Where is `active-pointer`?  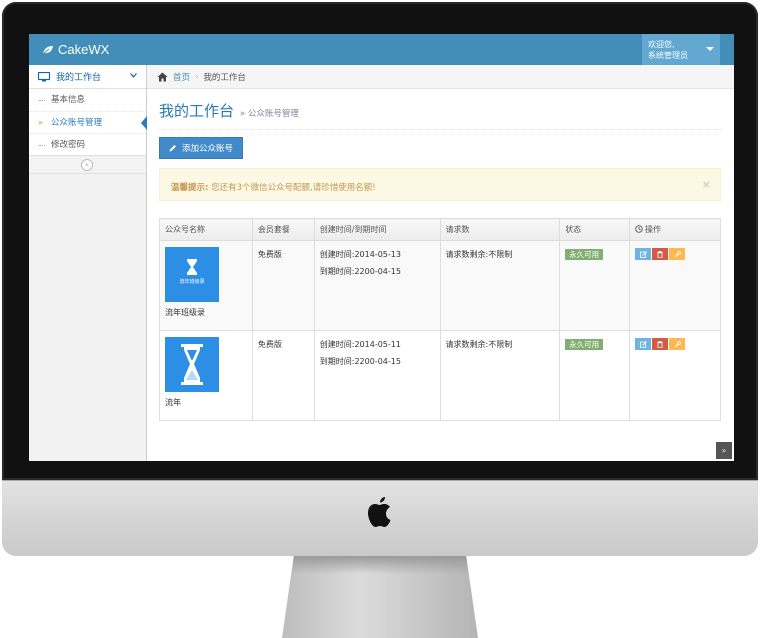 active-pointer is located at coordinates (144, 123).